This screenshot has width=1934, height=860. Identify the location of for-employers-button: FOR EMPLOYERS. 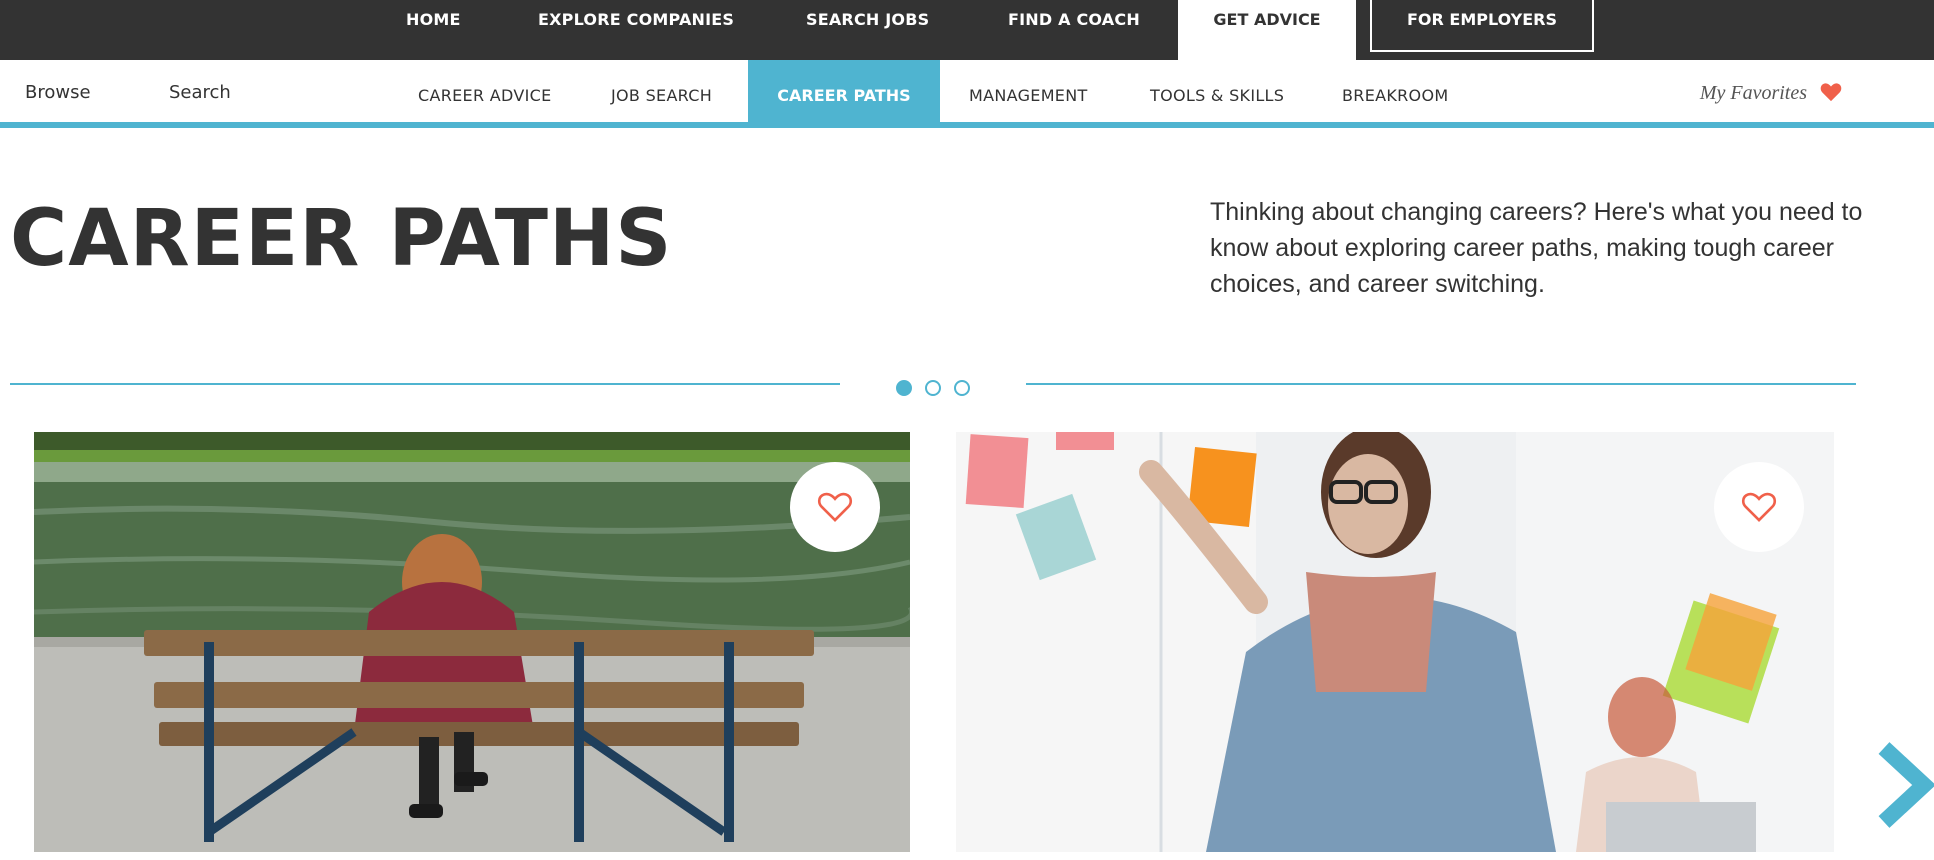
(1482, 26).